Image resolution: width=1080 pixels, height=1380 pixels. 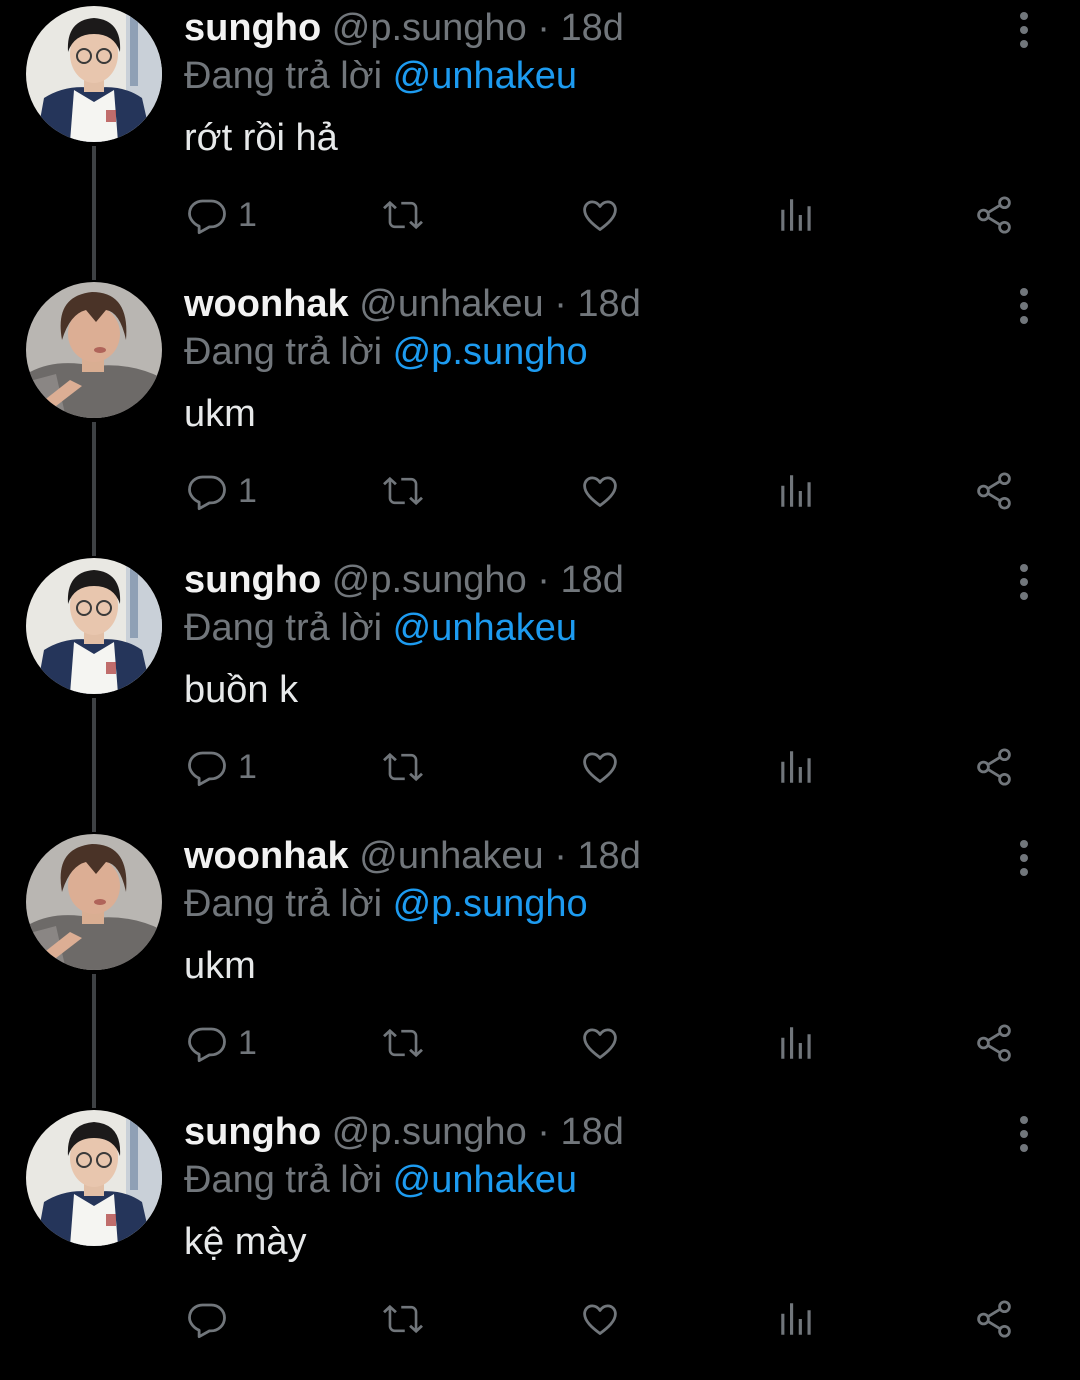 What do you see at coordinates (386, 904) in the screenshot?
I see `replying-to: Đang trả lời @p.sungho` at bounding box center [386, 904].